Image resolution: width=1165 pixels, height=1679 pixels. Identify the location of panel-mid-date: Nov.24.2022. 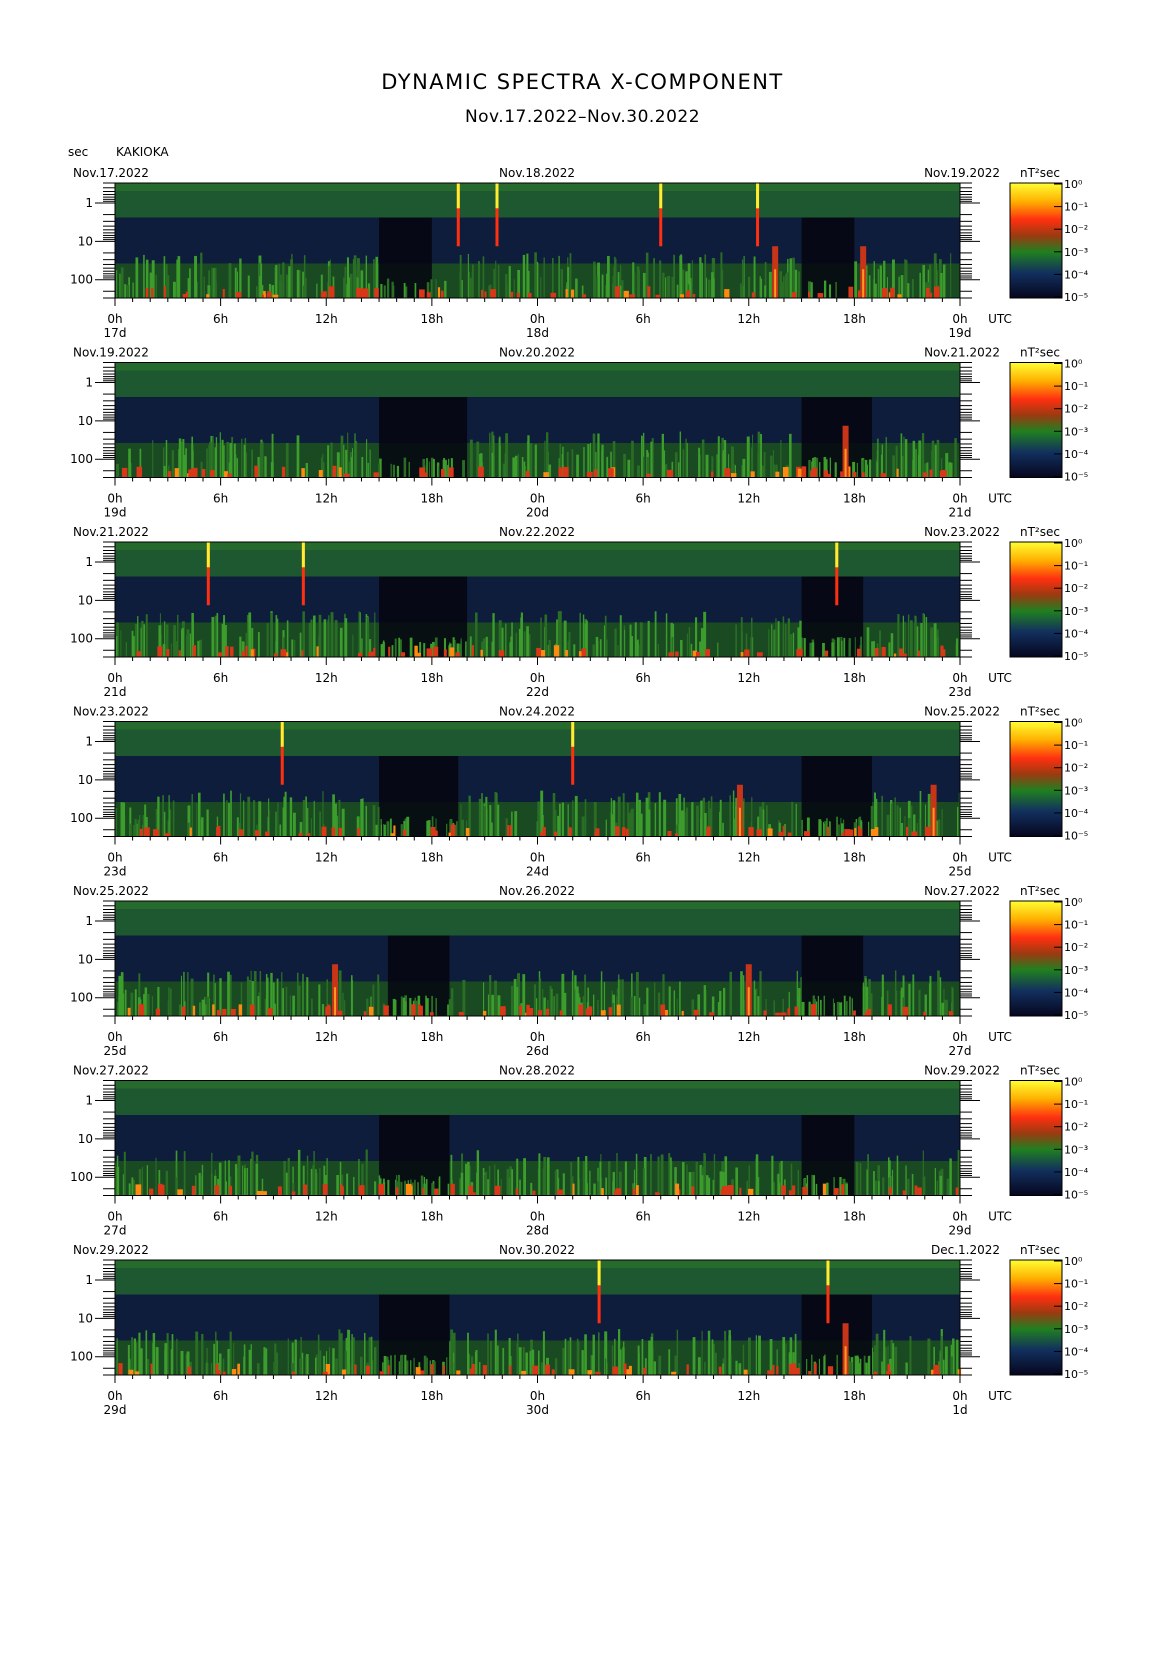
(537, 712).